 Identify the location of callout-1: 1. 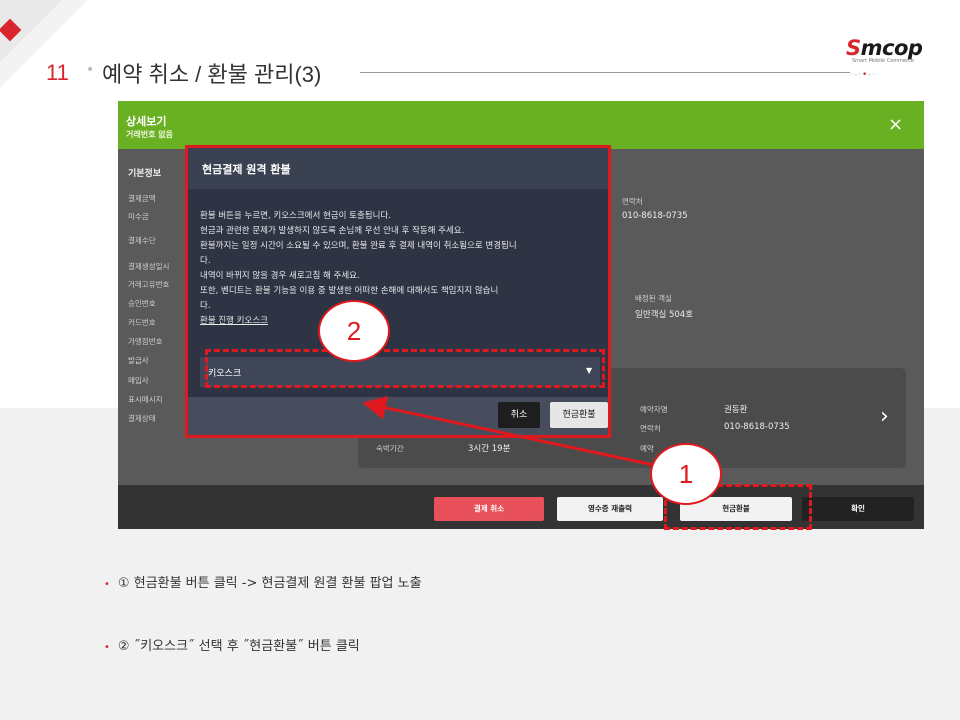
(686, 474).